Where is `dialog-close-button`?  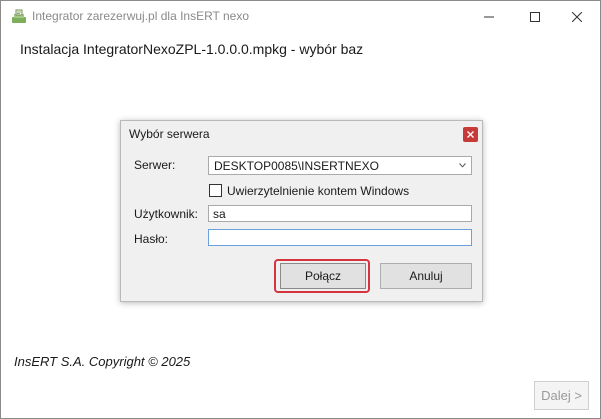
dialog-close-button is located at coordinates (470, 134).